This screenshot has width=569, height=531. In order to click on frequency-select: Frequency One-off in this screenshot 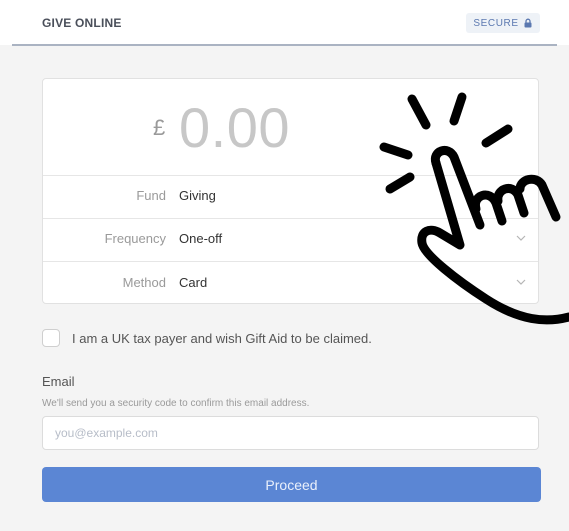, I will do `click(290, 240)`.